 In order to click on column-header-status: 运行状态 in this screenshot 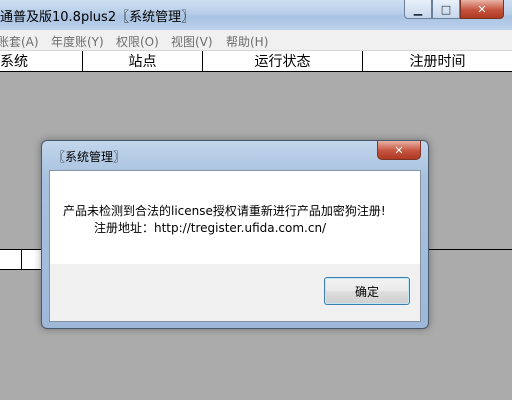, I will do `click(283, 61)`.